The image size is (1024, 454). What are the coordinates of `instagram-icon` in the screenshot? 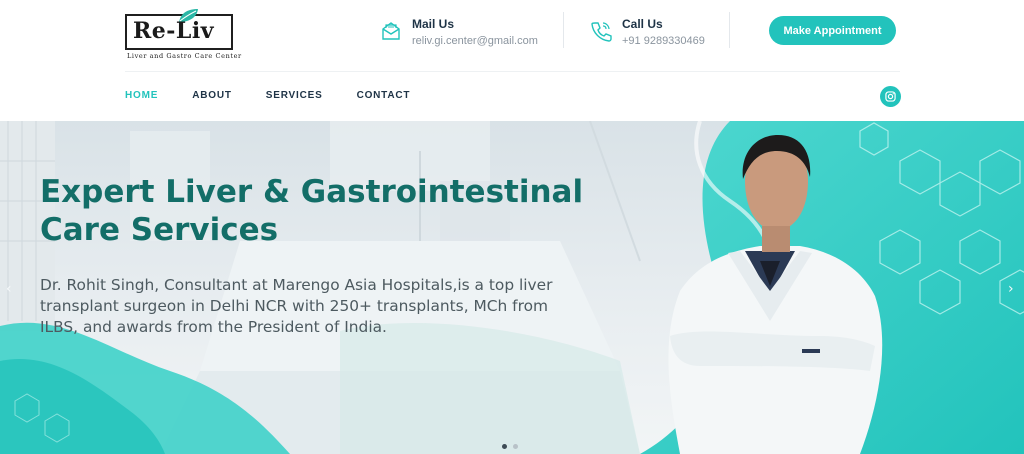 It's located at (890, 96).